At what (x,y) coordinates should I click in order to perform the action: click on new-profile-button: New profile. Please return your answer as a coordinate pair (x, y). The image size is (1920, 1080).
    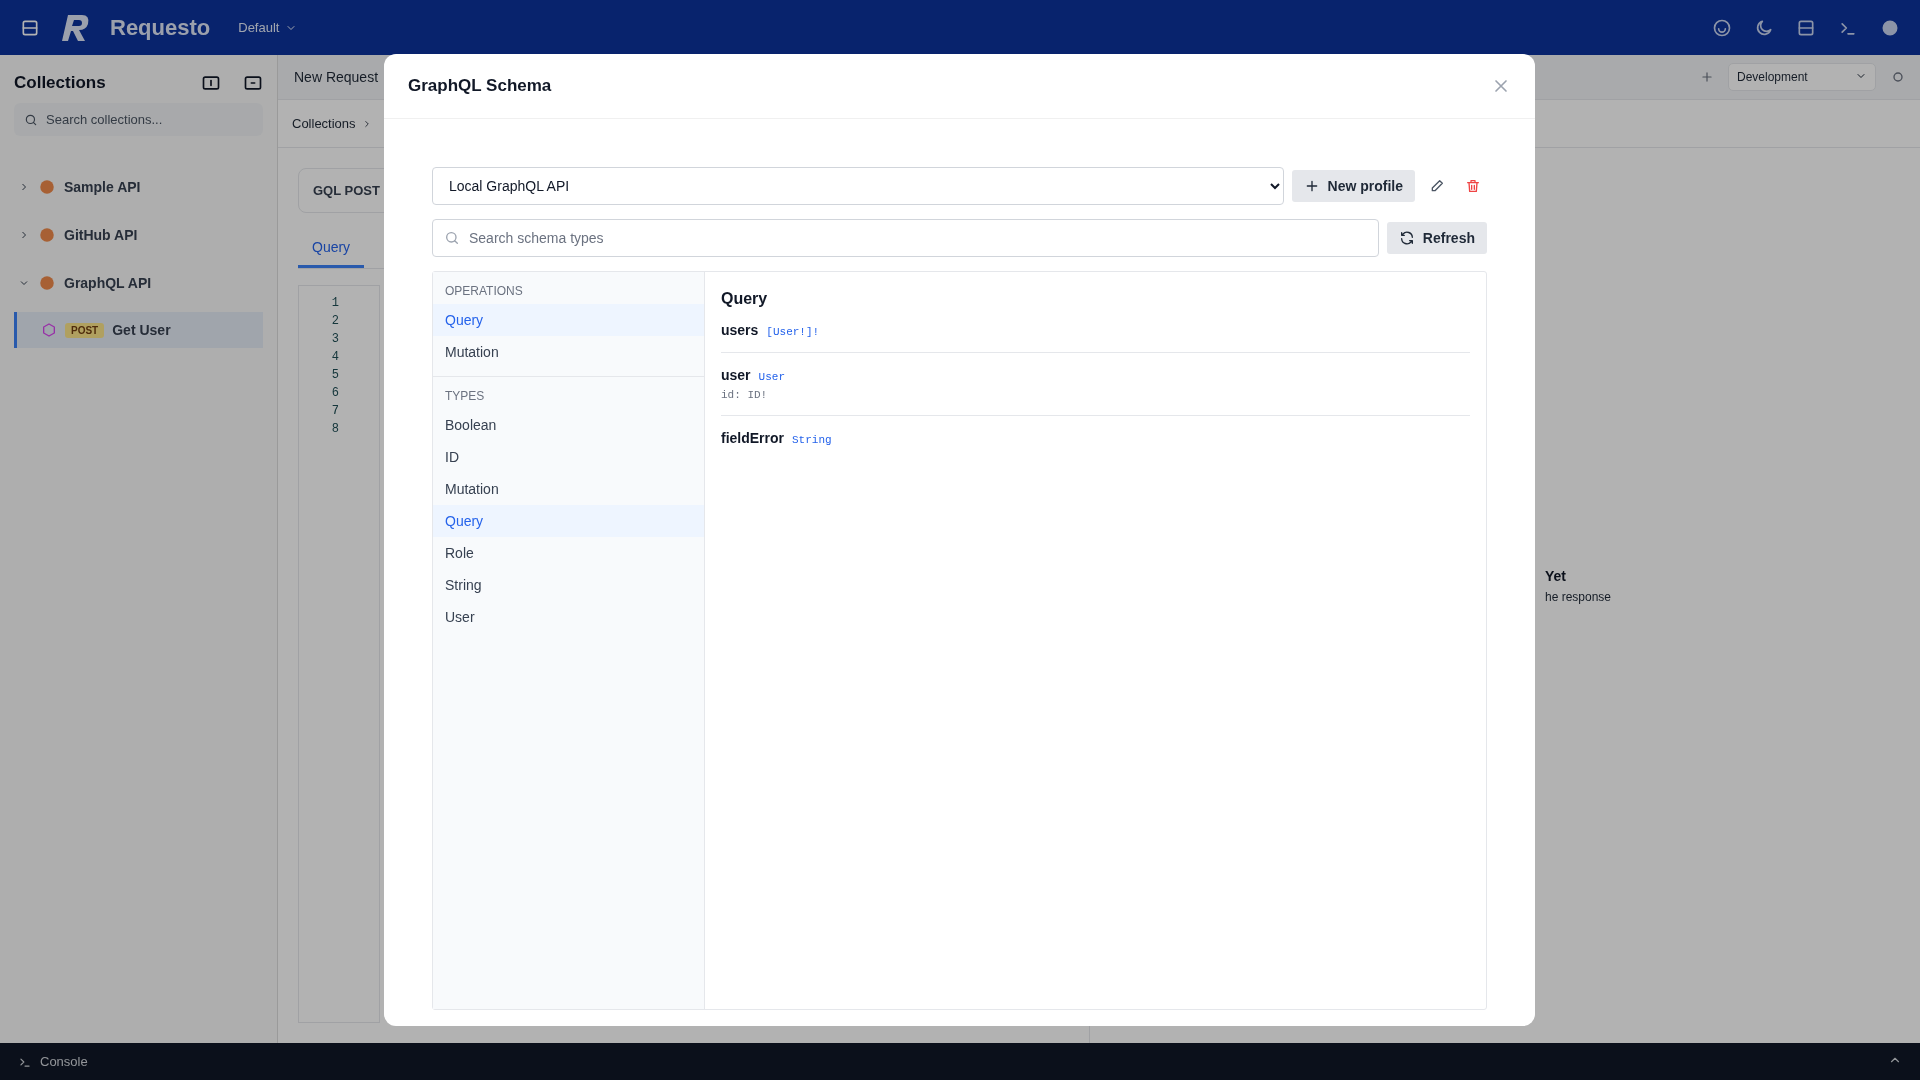
    Looking at the image, I should click on (1353, 186).